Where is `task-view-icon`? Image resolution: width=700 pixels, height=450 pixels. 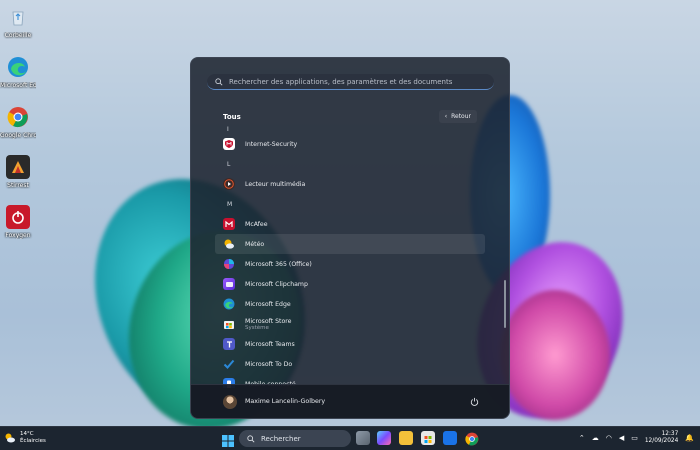
task-view-icon is located at coordinates (363, 438).